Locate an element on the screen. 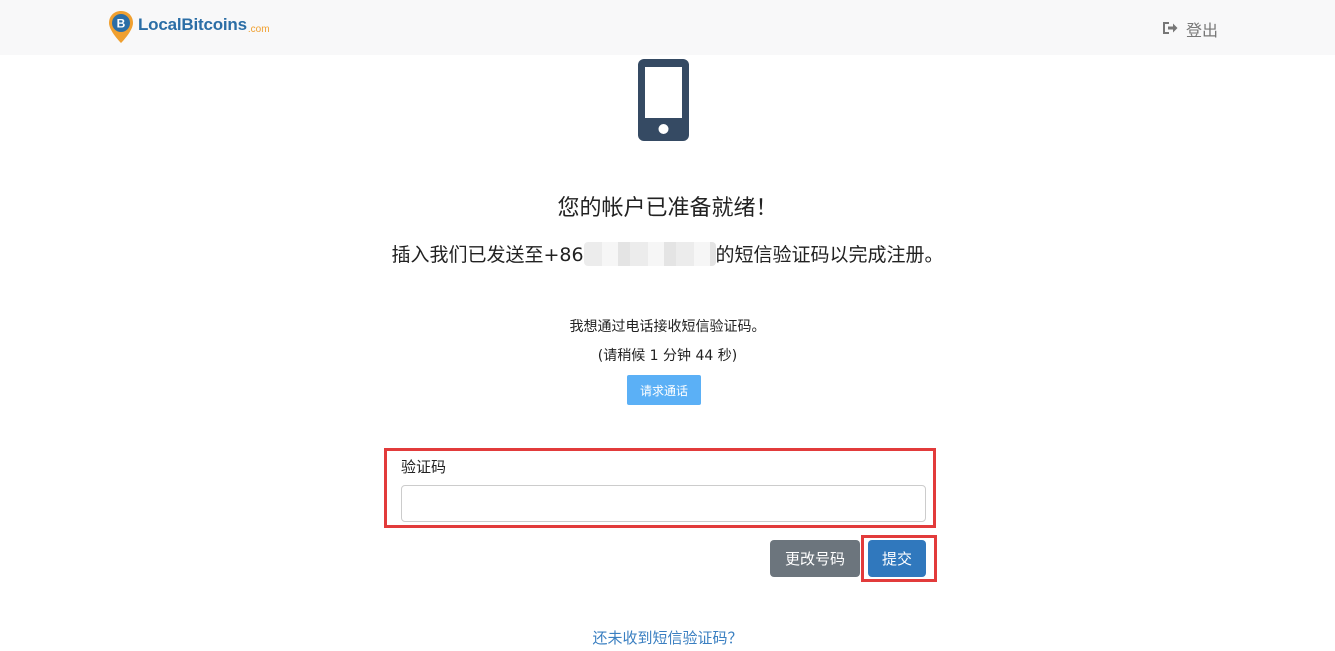 The image size is (1335, 651). svg-text: B is located at coordinates (121, 24).